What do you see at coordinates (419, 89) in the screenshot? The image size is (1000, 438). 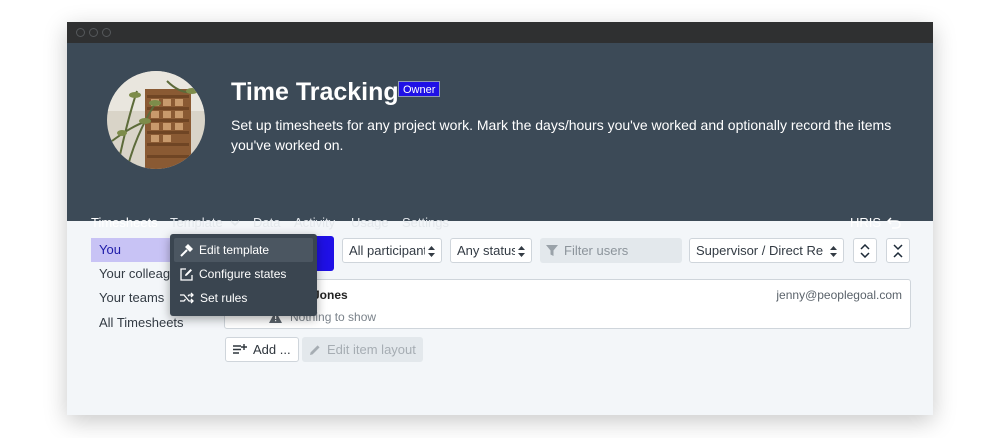 I see `owner-badge: Owner` at bounding box center [419, 89].